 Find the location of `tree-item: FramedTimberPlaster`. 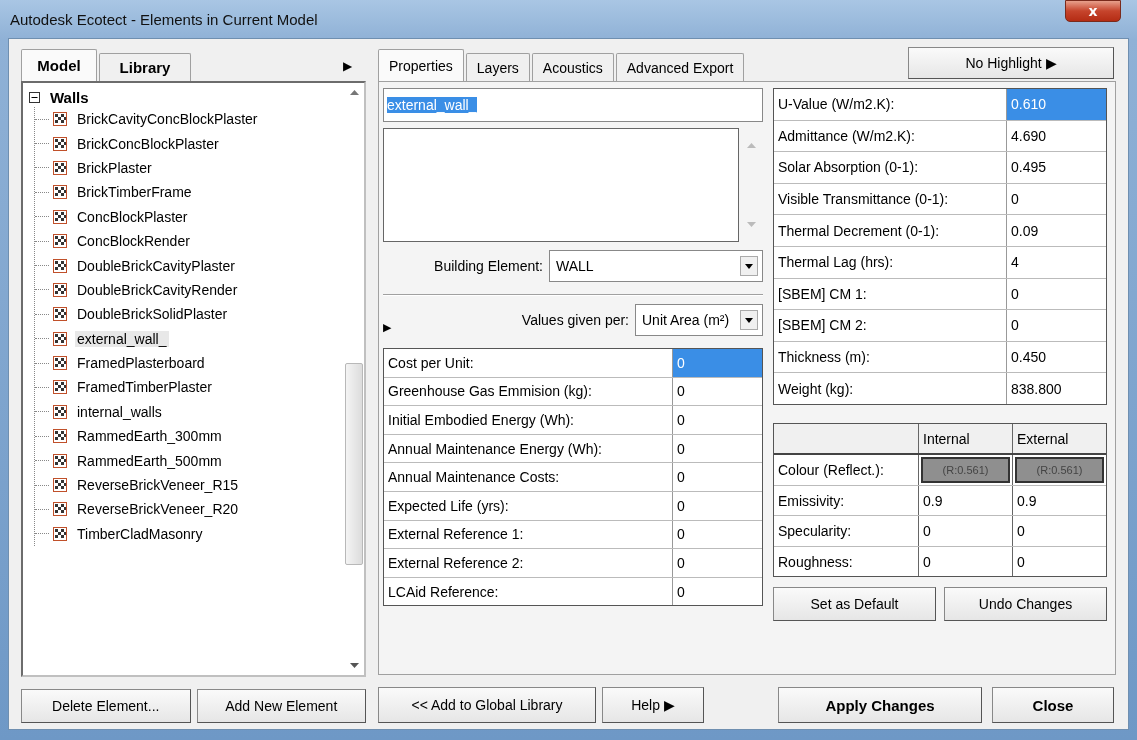

tree-item: FramedTimberPlaster is located at coordinates (144, 387).